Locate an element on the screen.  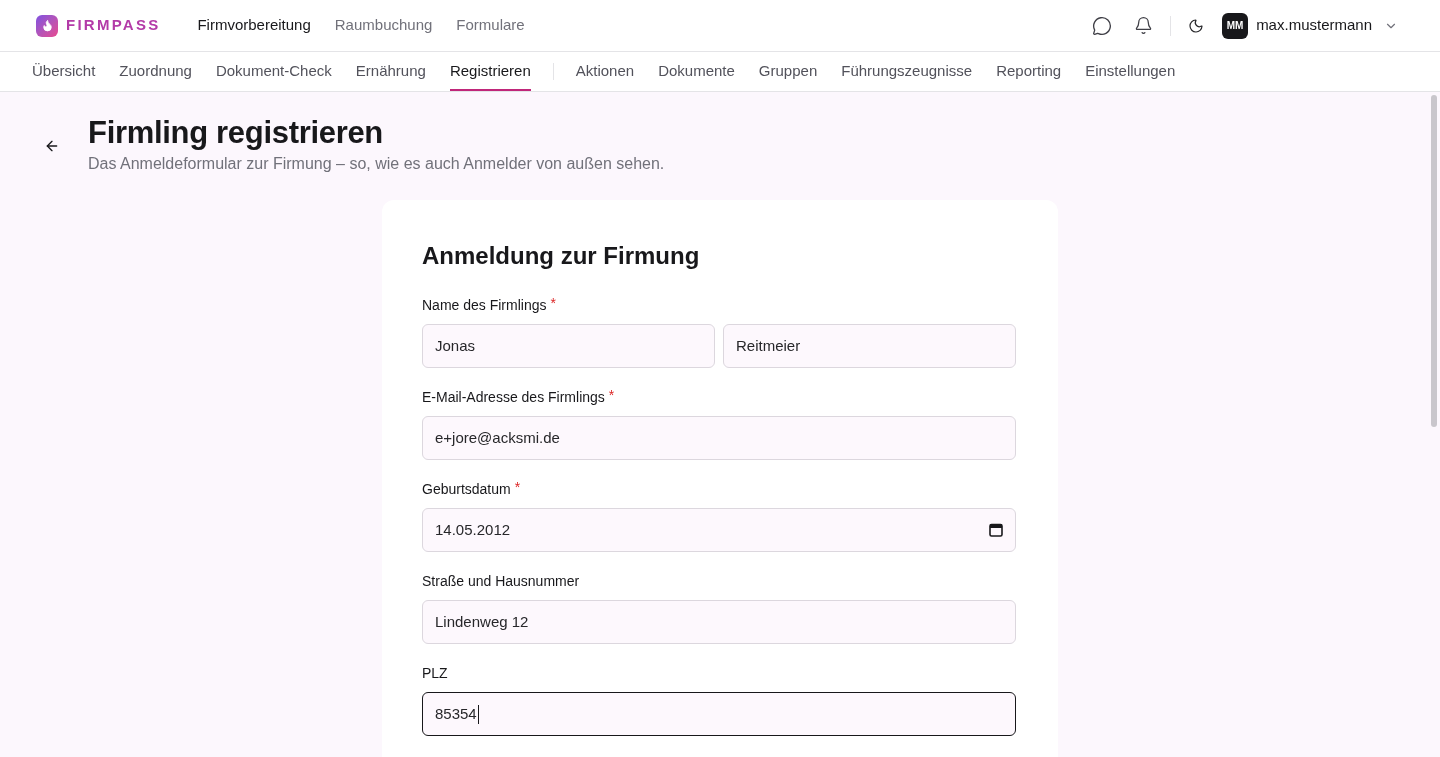
field-label: Name des Firmlings is located at coordinates (484, 305).